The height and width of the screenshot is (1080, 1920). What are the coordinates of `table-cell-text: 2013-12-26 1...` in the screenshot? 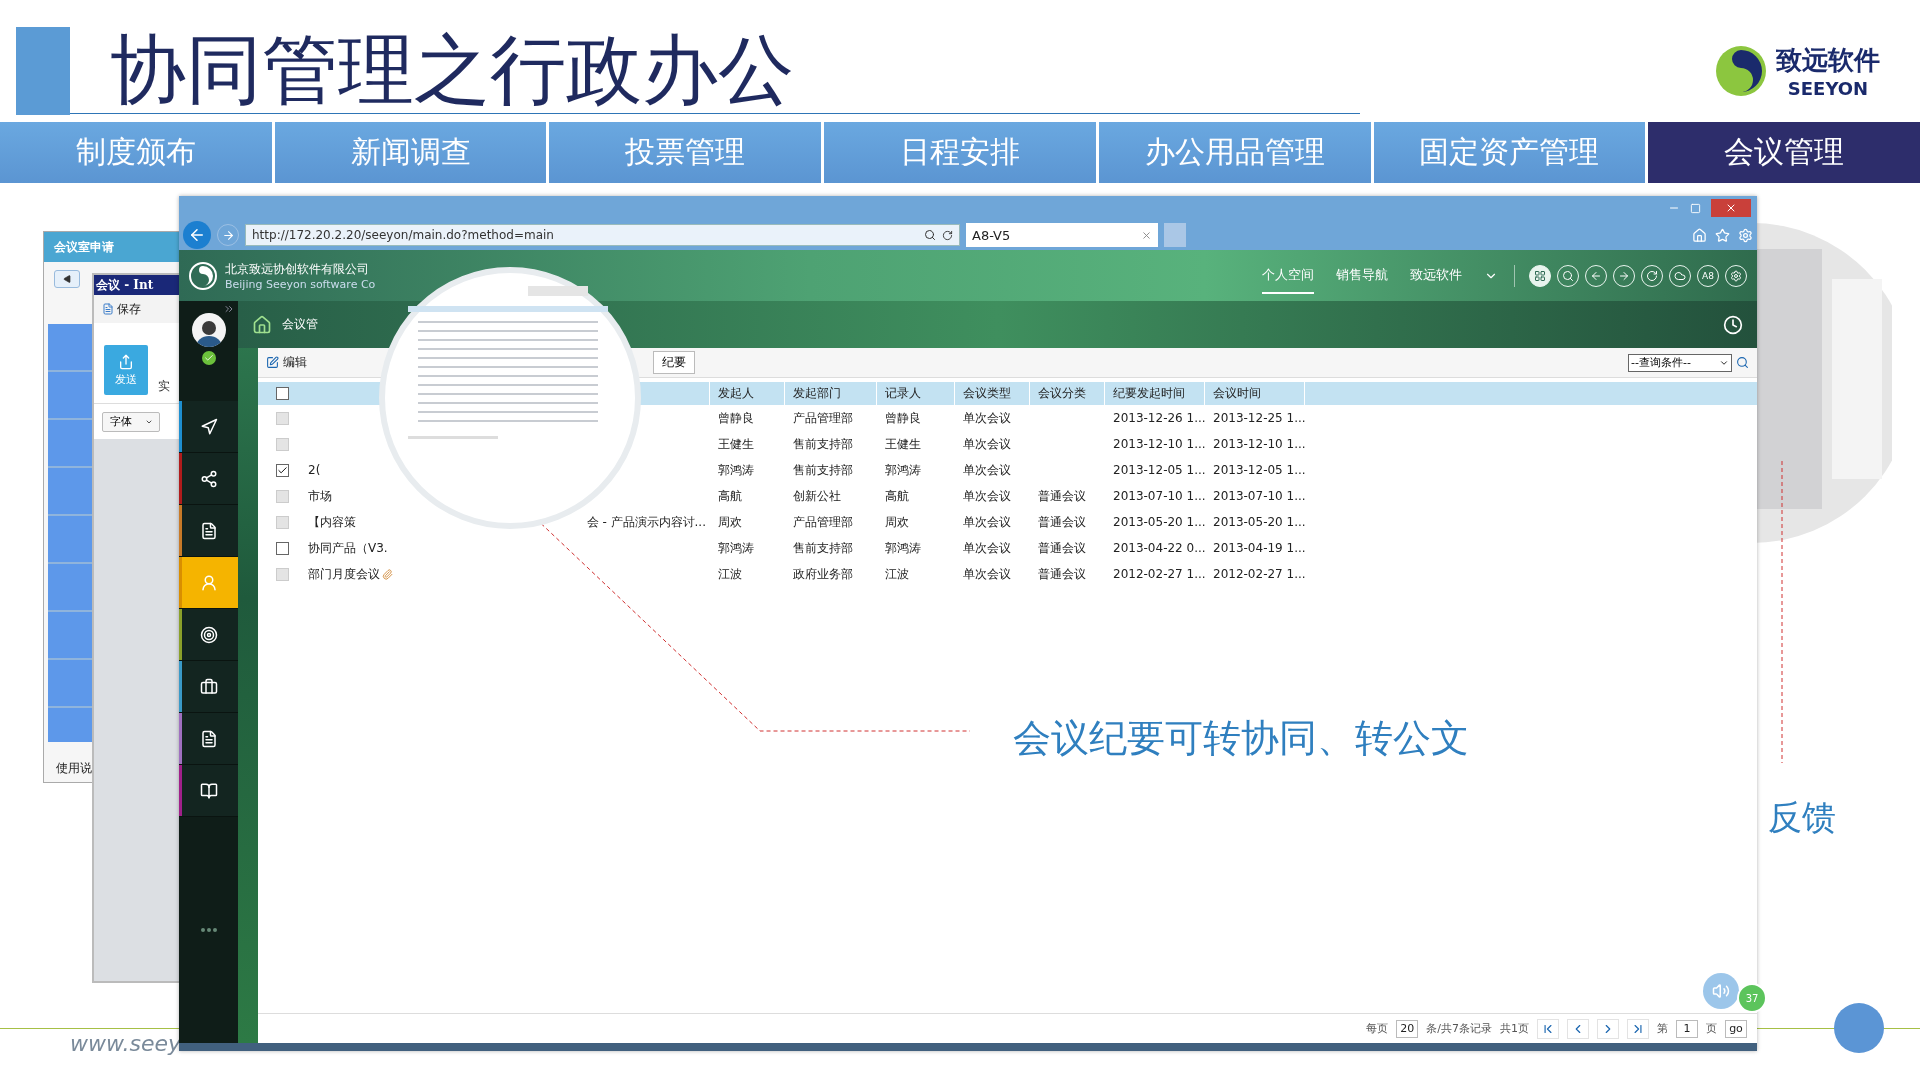 It's located at (1158, 418).